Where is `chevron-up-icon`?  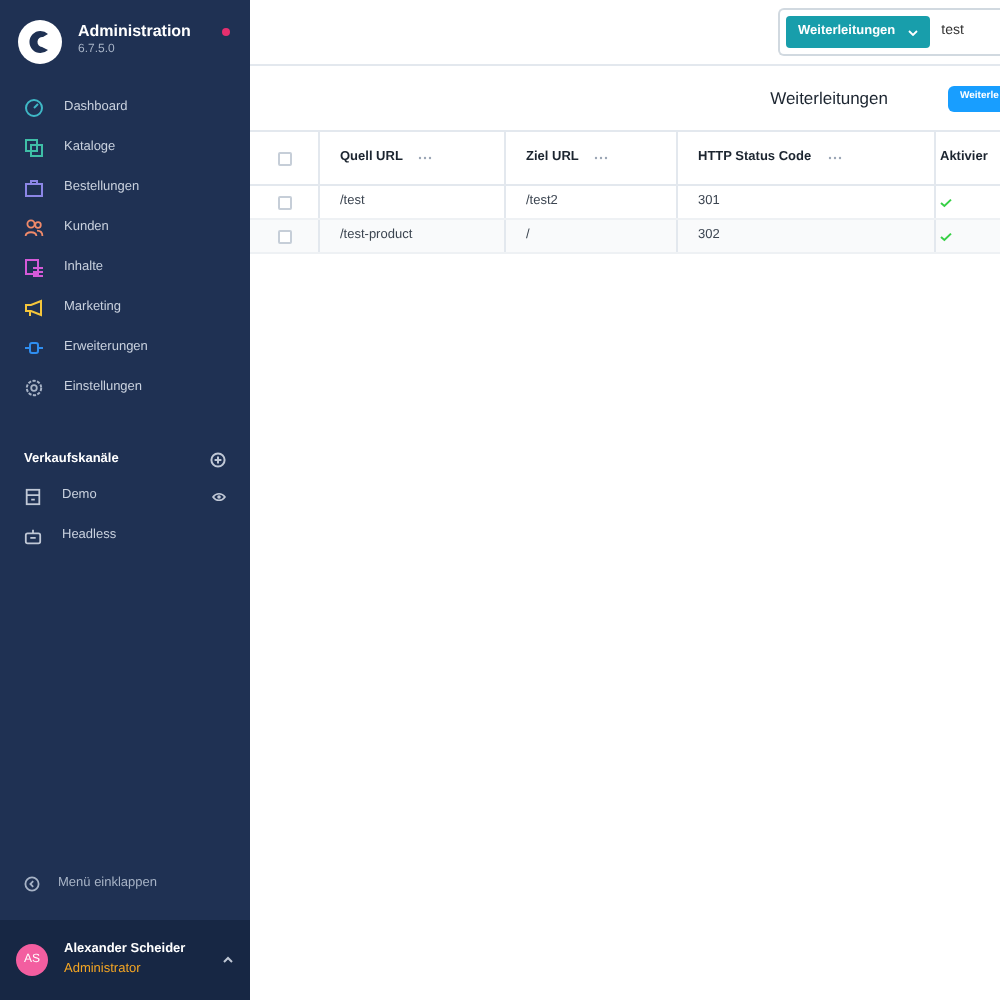 chevron-up-icon is located at coordinates (228, 960).